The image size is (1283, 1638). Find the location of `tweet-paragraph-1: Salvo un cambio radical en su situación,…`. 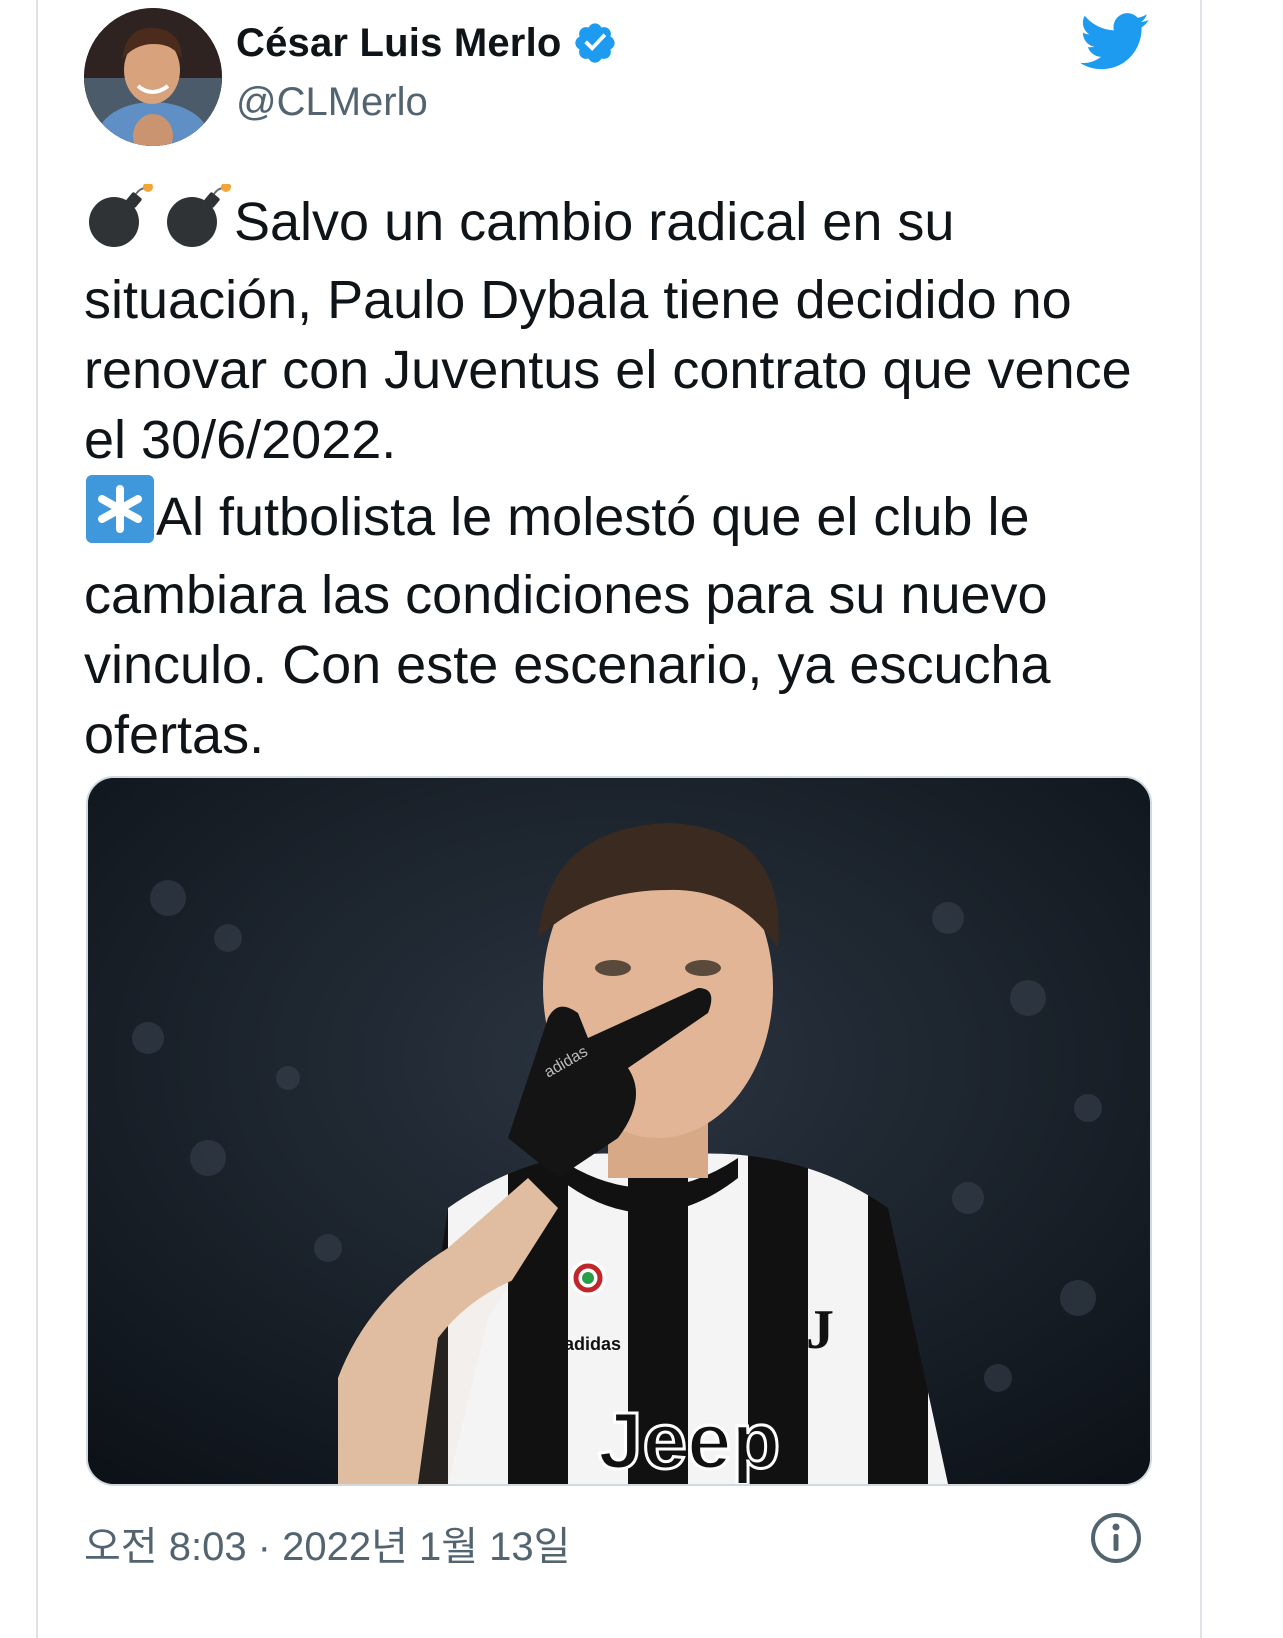

tweet-paragraph-1: Salvo un cambio radical en su situación,… is located at coordinates (608, 331).